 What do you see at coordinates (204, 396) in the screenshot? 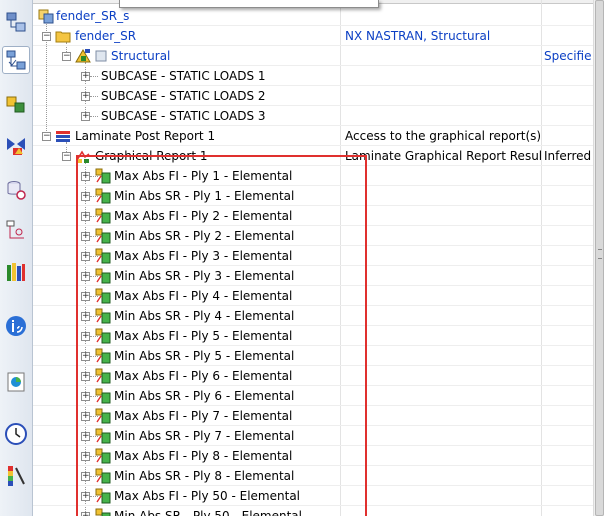
I see `node-label: Min Abs SR - Ply 6 - Elemental` at bounding box center [204, 396].